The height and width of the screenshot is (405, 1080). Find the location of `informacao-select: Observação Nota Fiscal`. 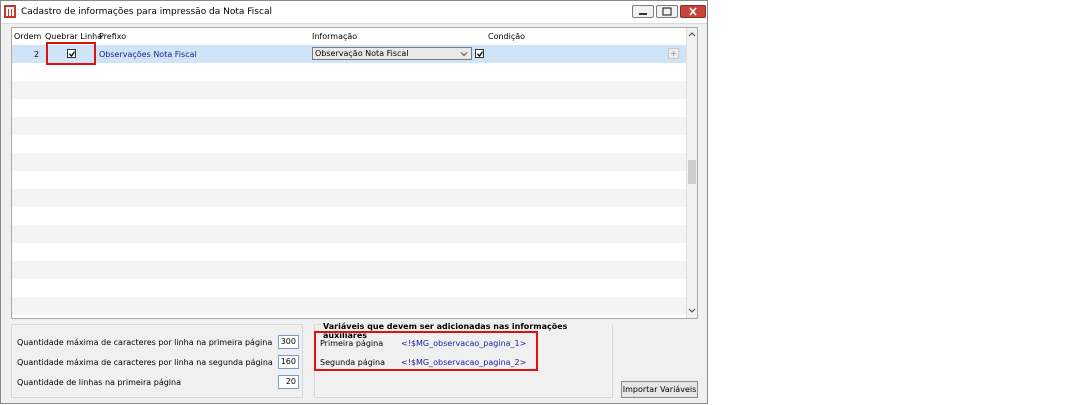

informacao-select: Observação Nota Fiscal is located at coordinates (392, 53).